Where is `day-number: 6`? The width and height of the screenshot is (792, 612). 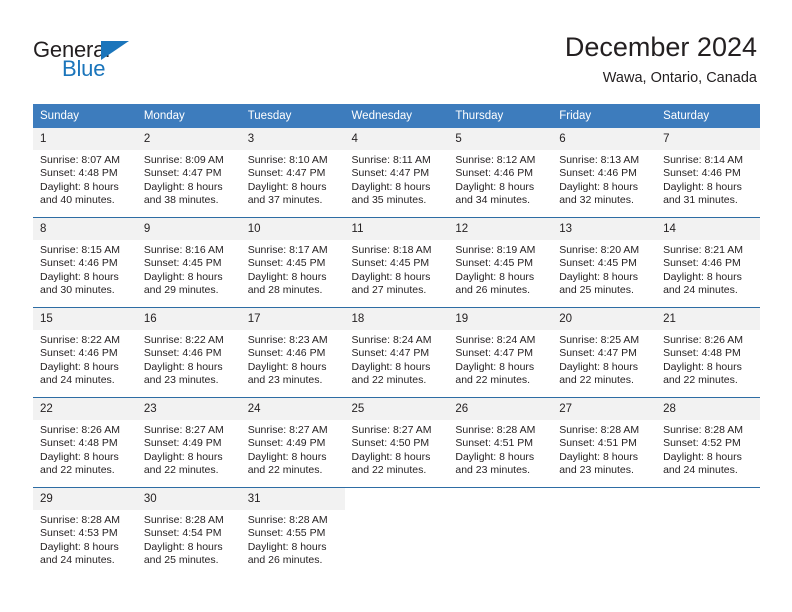 day-number: 6 is located at coordinates (604, 139).